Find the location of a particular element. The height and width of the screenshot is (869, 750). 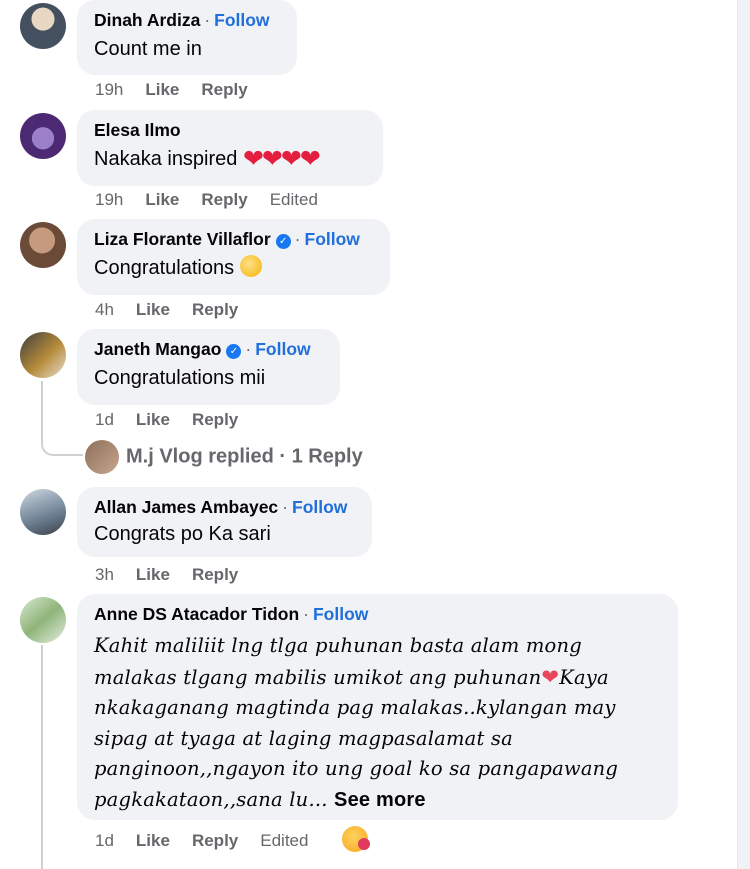

author-name: Anne DS Atacador Tidon is located at coordinates (196, 614).